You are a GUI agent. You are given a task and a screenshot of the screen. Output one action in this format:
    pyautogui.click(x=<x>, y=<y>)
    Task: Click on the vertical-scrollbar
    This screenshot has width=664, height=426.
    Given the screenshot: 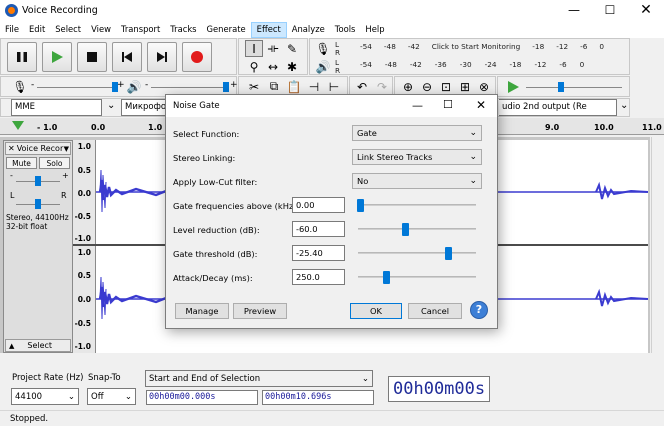 What is the action you would take?
    pyautogui.click(x=657, y=245)
    